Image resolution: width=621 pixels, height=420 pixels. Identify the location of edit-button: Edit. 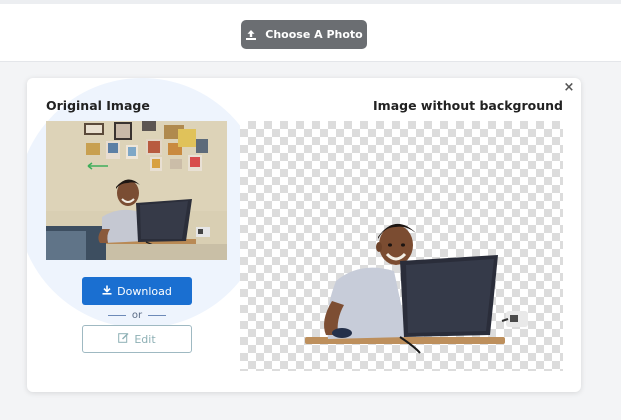
(137, 339).